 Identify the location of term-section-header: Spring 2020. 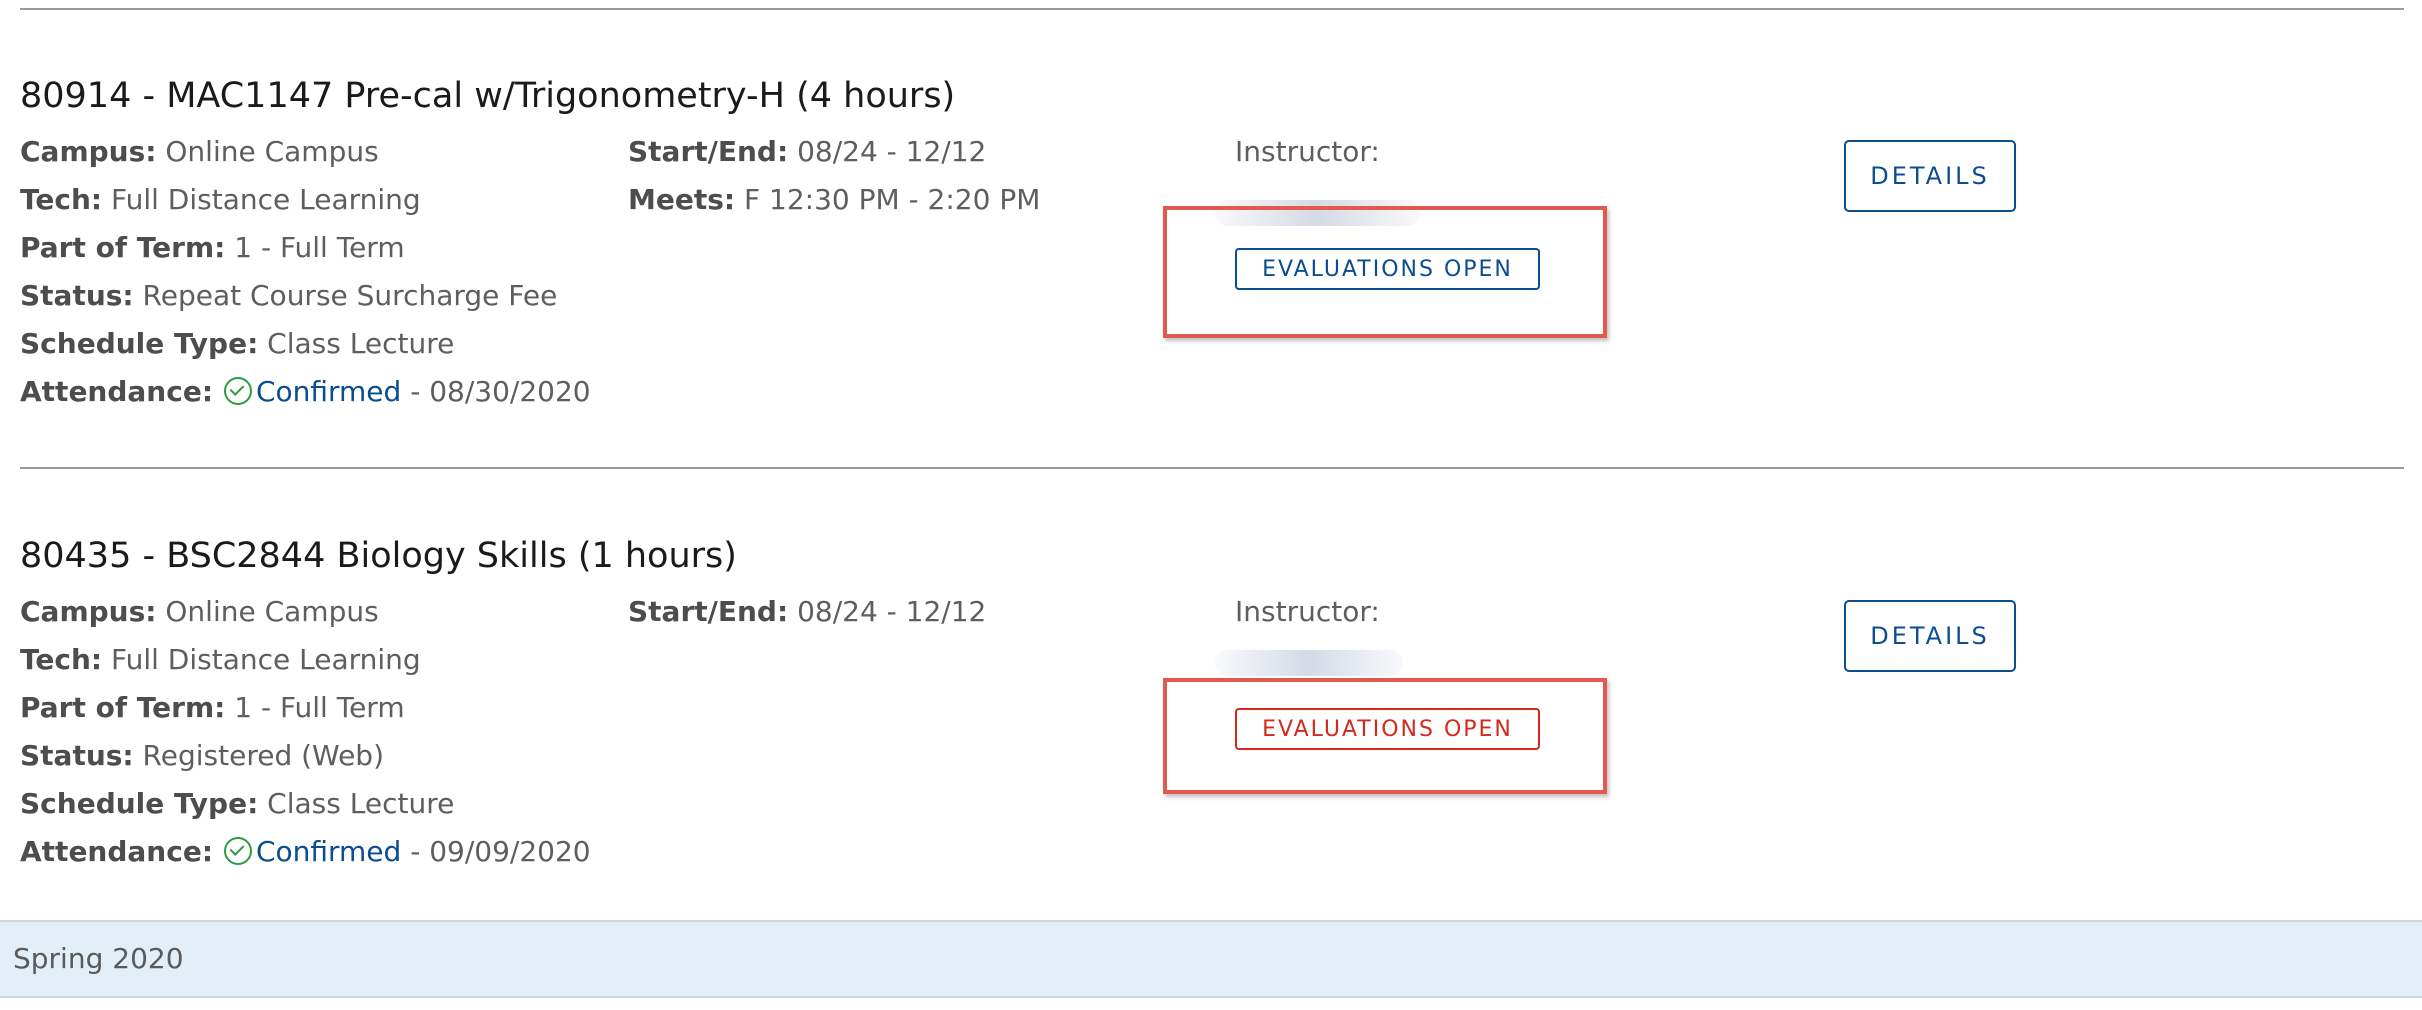
(1211, 959).